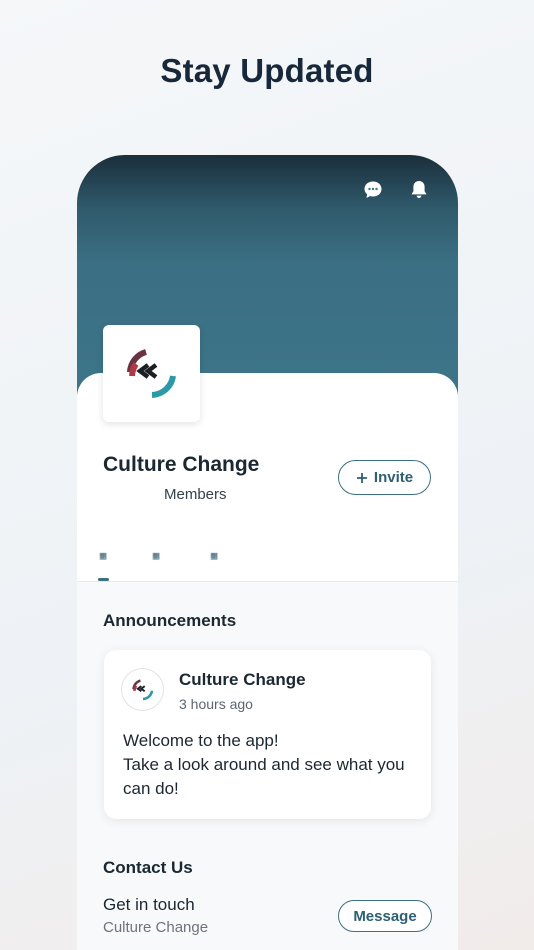 The height and width of the screenshot is (950, 534). What do you see at coordinates (361, 477) in the screenshot?
I see `plus-icon` at bounding box center [361, 477].